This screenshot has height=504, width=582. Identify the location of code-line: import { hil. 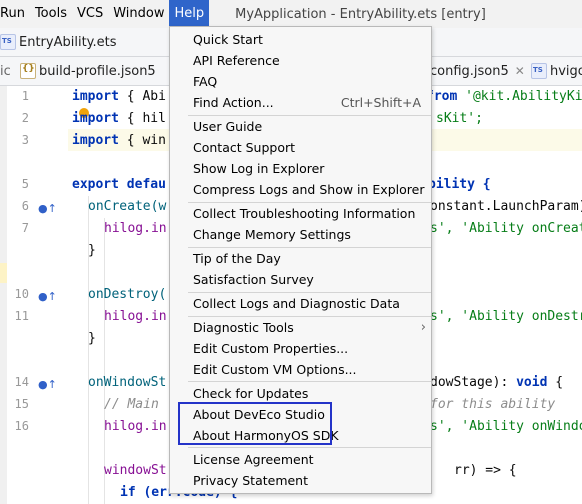
(119, 118).